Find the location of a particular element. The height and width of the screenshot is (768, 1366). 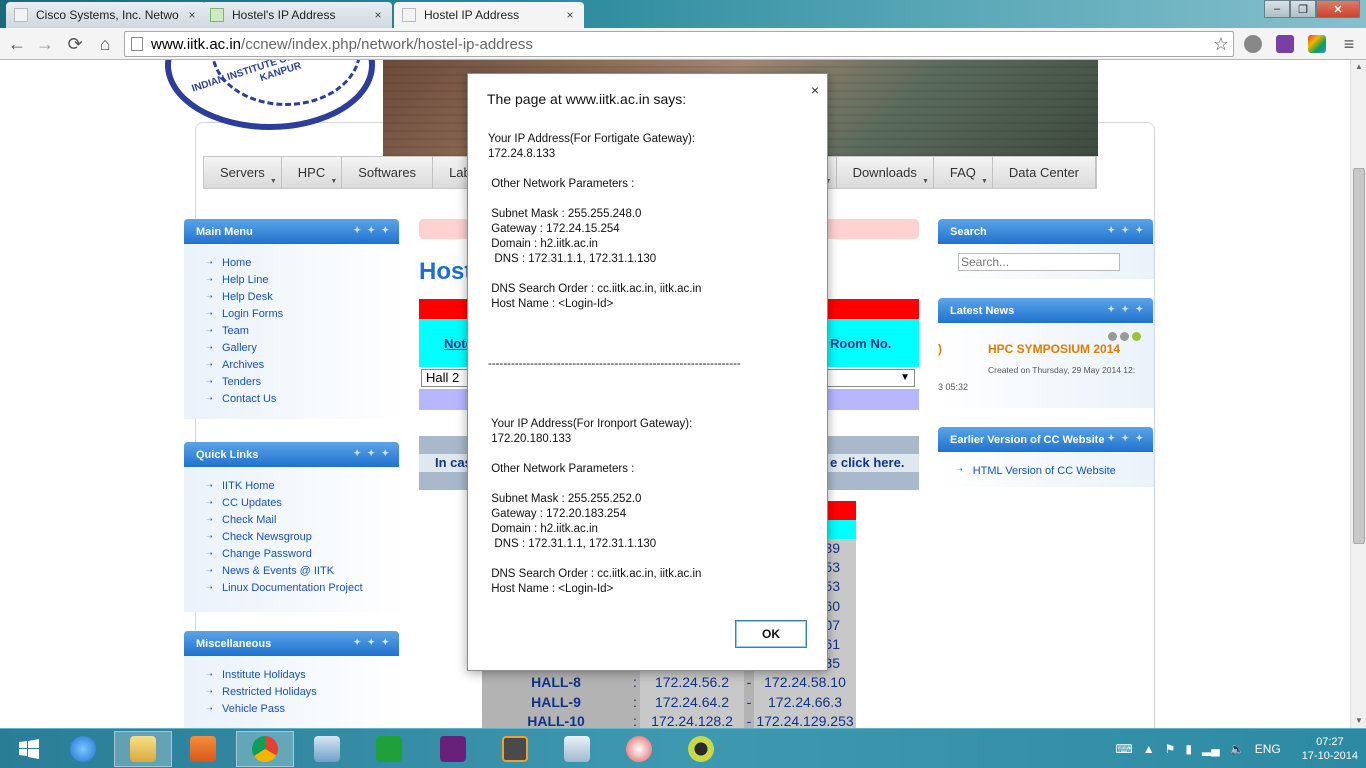

link-help-line: ➝ Help Line is located at coordinates (306, 279).